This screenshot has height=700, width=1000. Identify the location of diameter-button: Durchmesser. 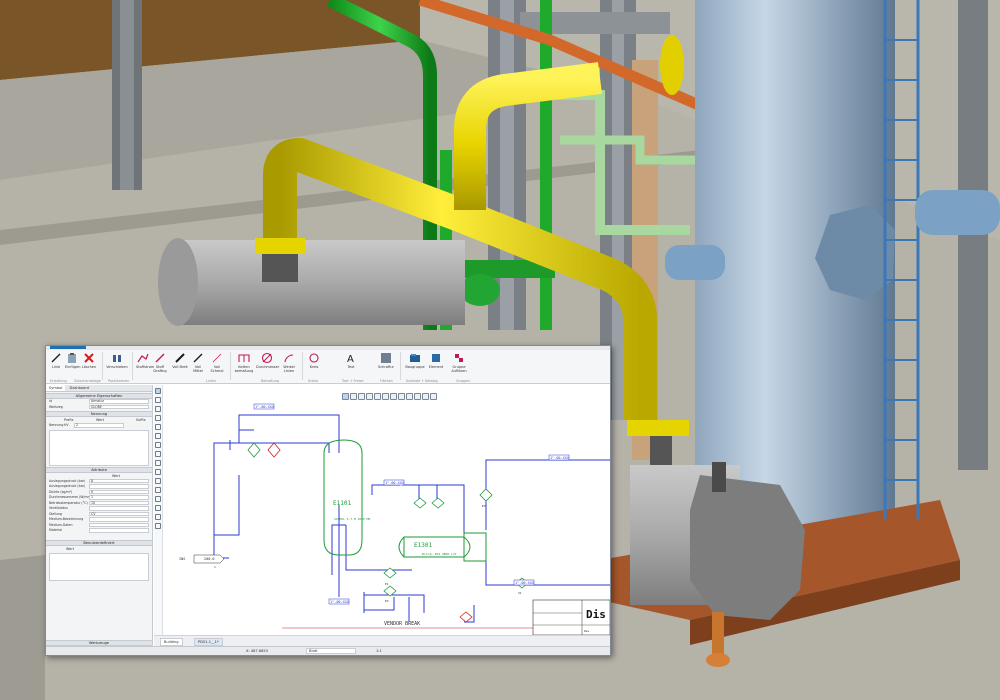
(267, 365).